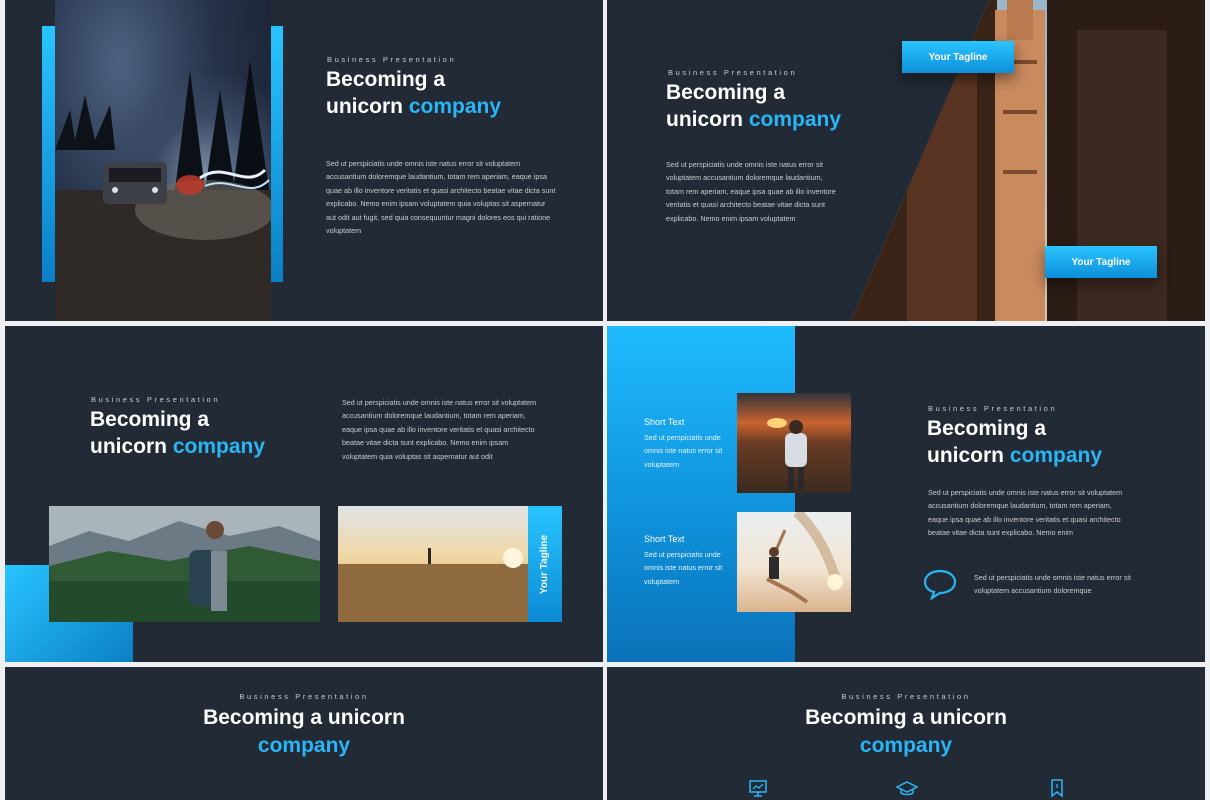 The image size is (1210, 800). What do you see at coordinates (48, 154) in the screenshot?
I see `left-accent-bar` at bounding box center [48, 154].